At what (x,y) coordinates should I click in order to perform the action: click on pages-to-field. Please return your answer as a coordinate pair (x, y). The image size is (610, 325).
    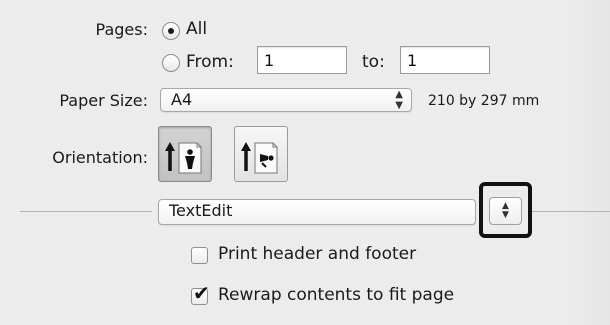
    Looking at the image, I should click on (445, 60).